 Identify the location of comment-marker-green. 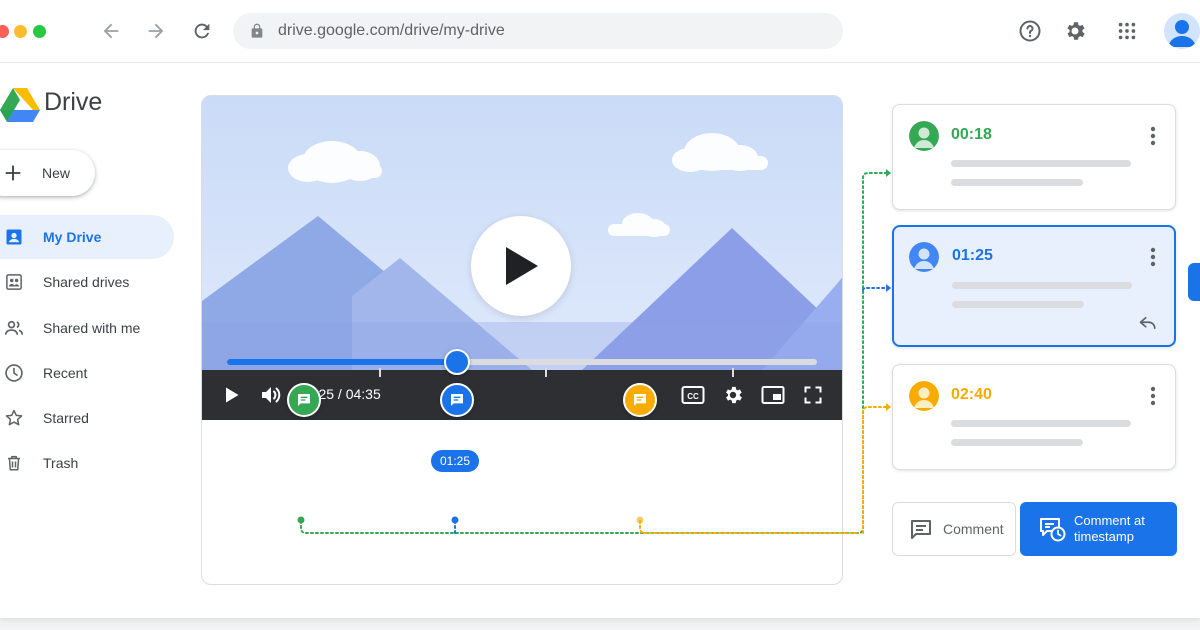
(303, 400).